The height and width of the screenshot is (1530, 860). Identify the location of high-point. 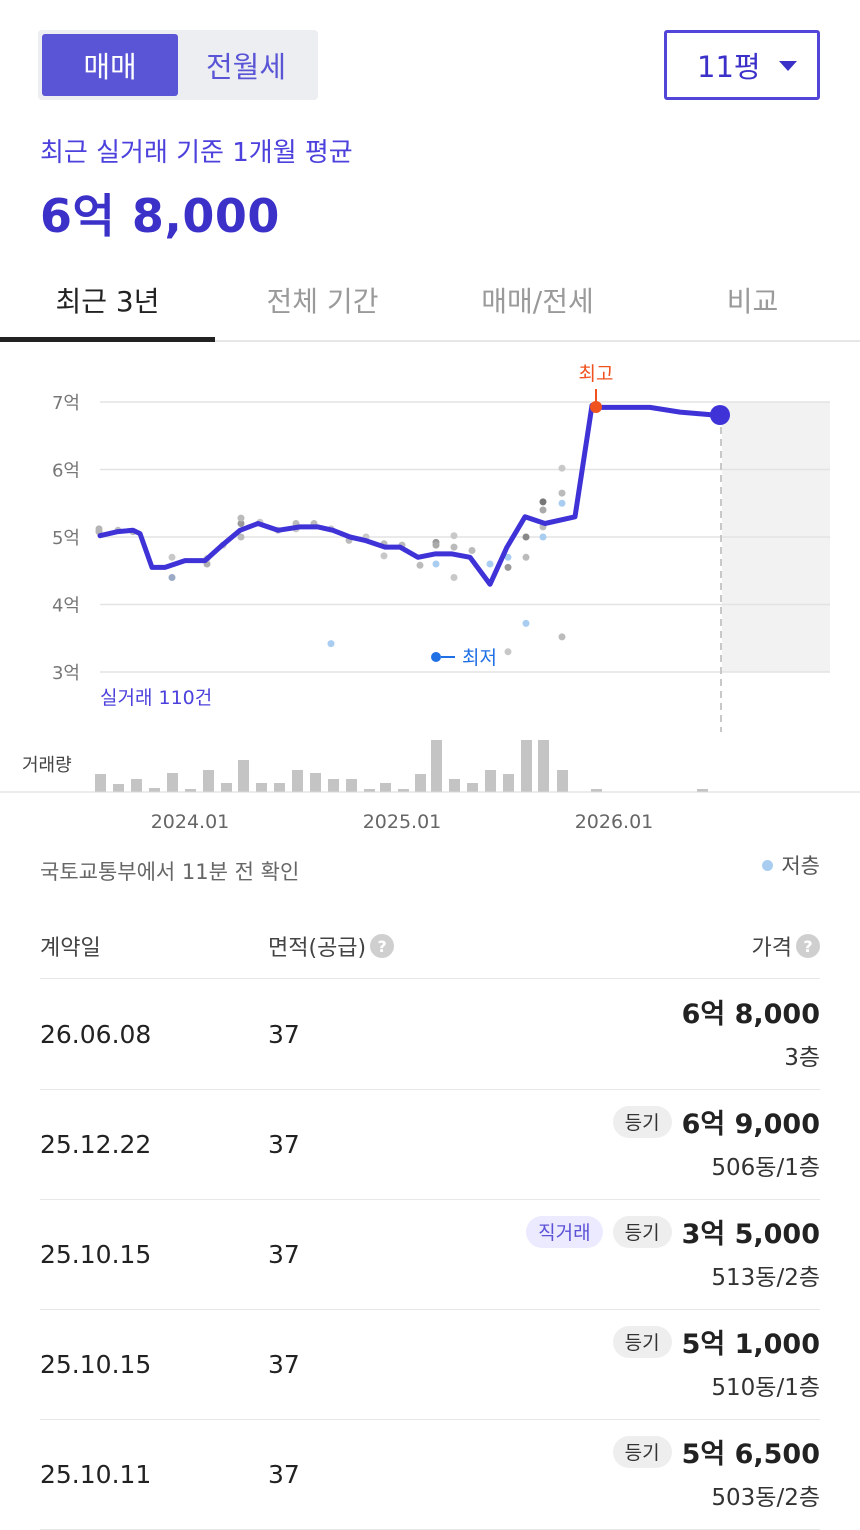
(596, 407).